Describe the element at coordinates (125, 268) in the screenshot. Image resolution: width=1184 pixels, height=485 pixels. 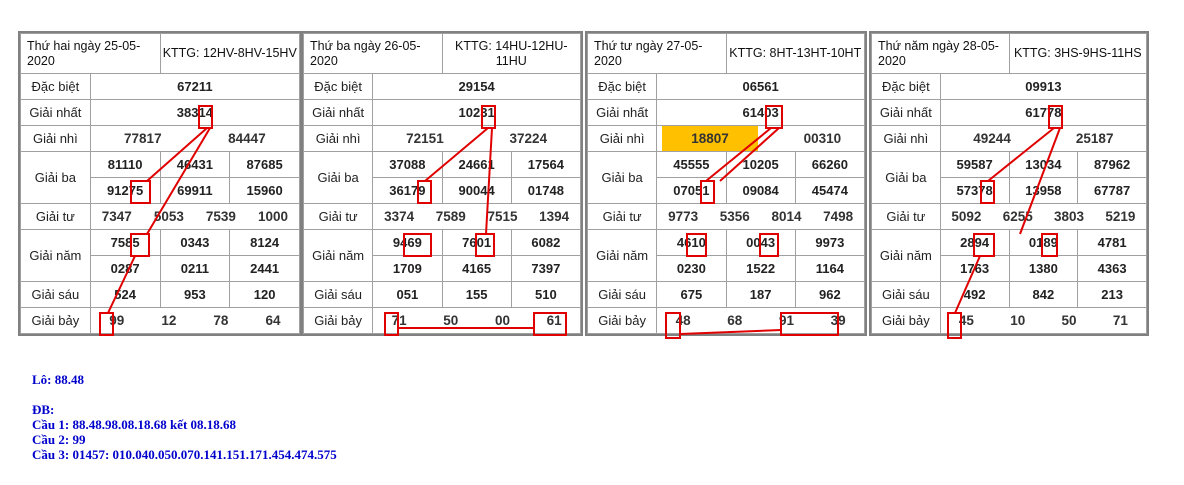
I see `fifth-prize: 0287` at that location.